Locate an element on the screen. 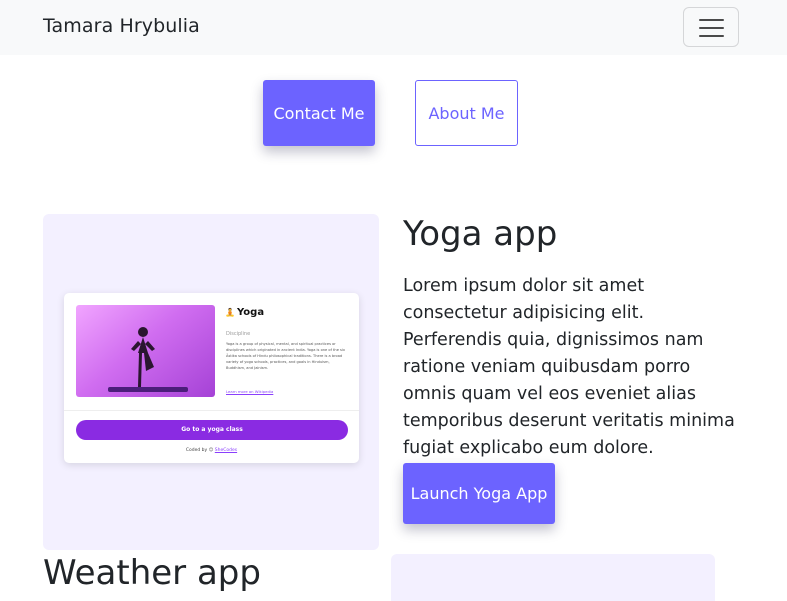  launch-yoga-app-button: Launch Yoga App is located at coordinates (479, 493).